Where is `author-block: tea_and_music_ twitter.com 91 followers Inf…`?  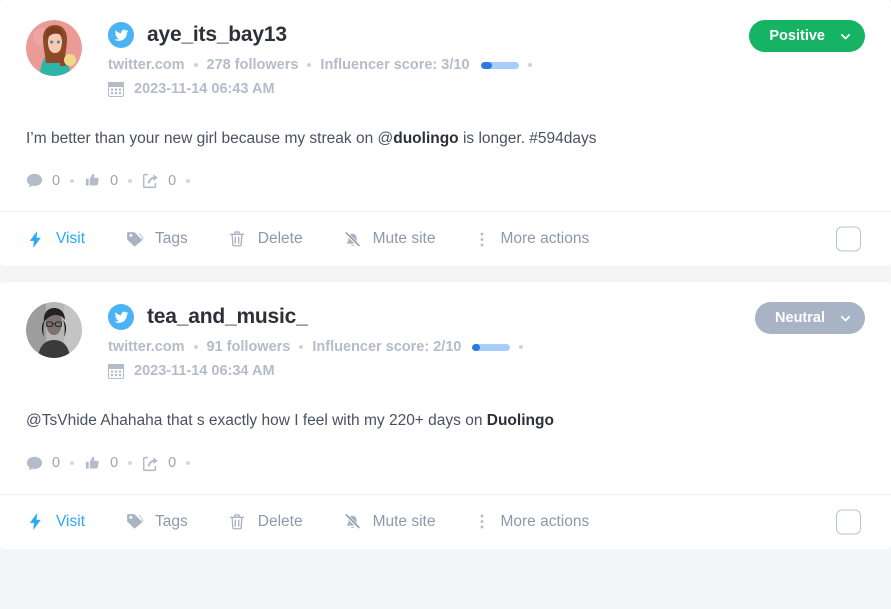 author-block: tea_and_music_ twitter.com 91 followers Inf… is located at coordinates (486, 340).